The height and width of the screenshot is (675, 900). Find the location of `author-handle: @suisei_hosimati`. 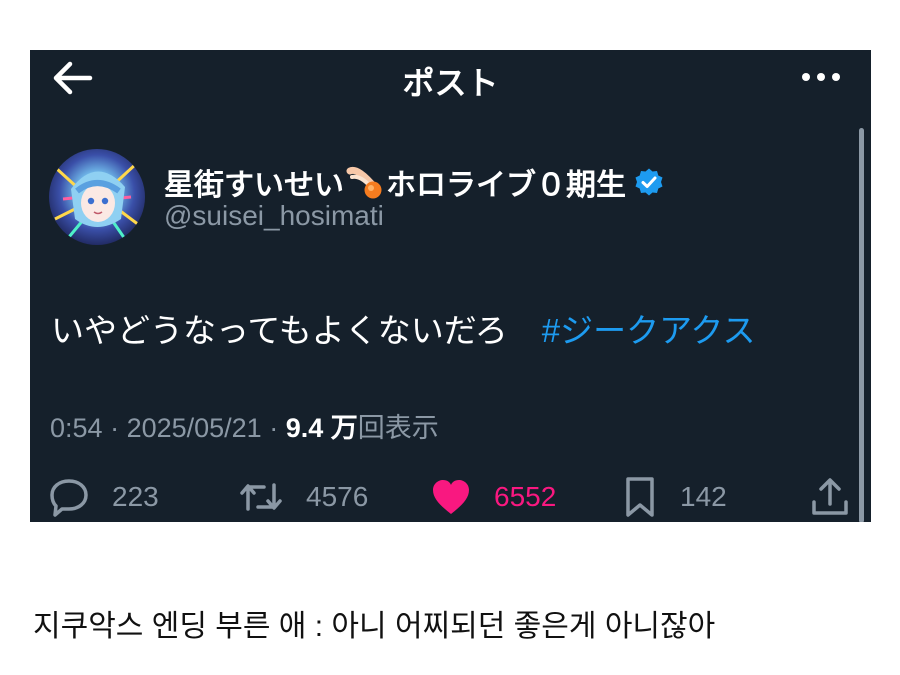

author-handle: @suisei_hosimati is located at coordinates (274, 216).